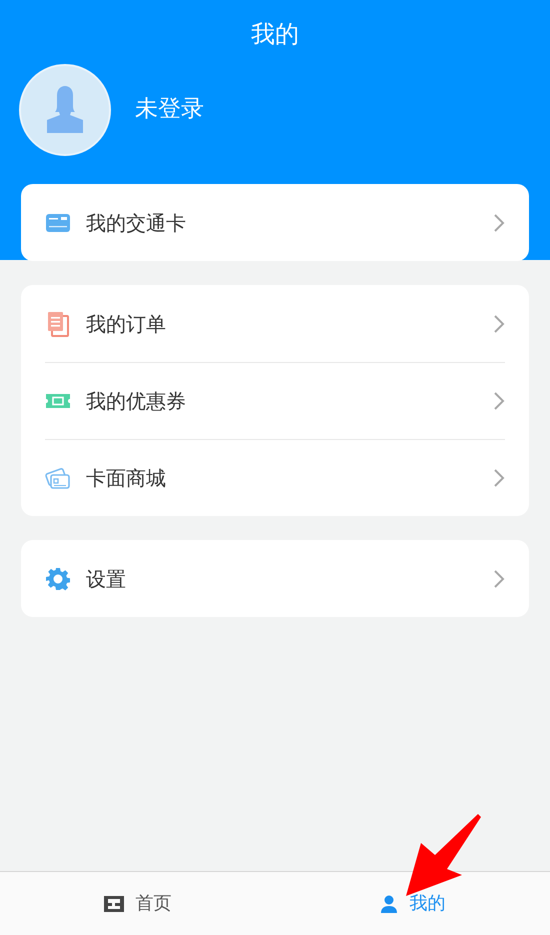  I want to click on logo-icon, so click(114, 904).